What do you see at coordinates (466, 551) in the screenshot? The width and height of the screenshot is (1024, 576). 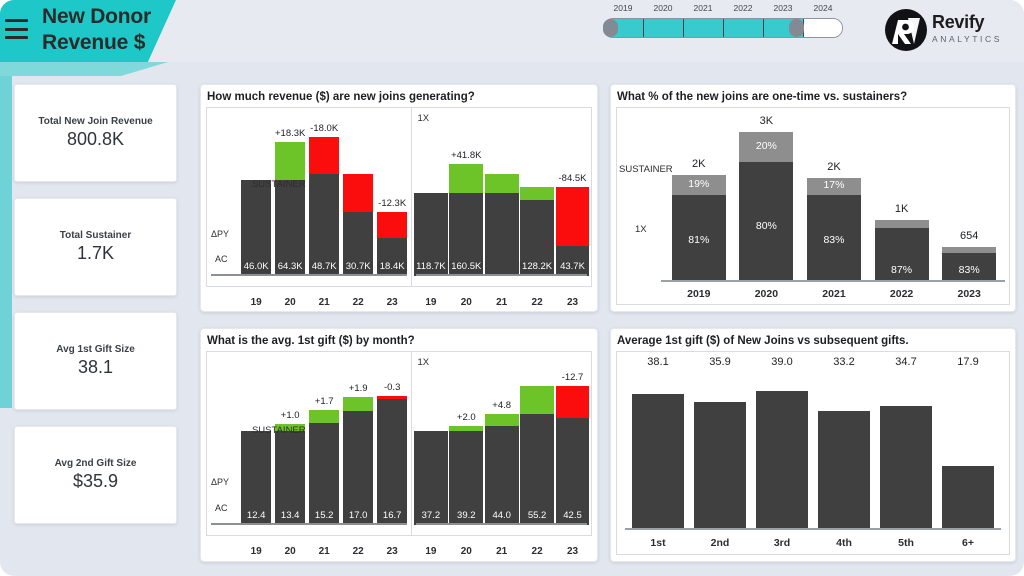 I see `x-tick-20: 20` at bounding box center [466, 551].